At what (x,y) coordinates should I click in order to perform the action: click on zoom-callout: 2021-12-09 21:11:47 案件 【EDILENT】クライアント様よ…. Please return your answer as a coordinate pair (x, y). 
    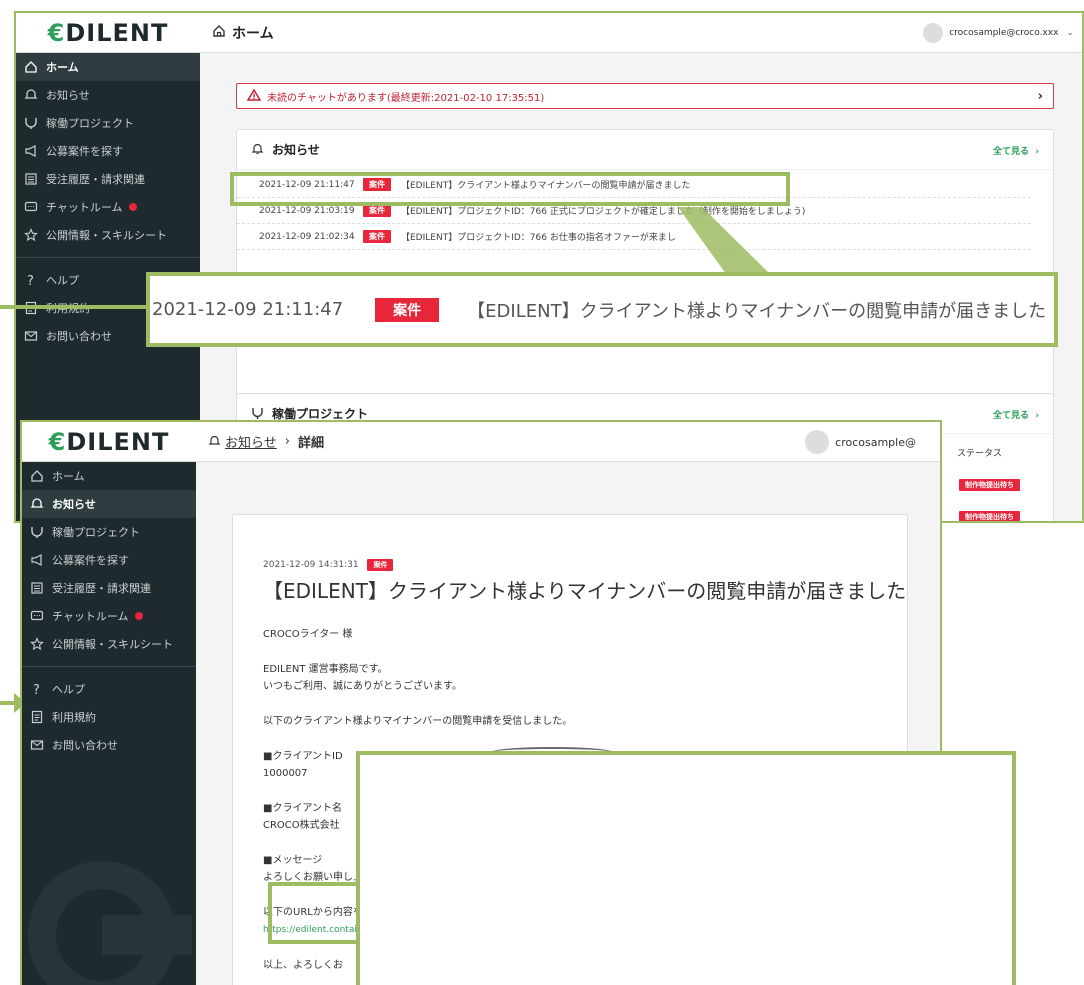
    Looking at the image, I should click on (602, 309).